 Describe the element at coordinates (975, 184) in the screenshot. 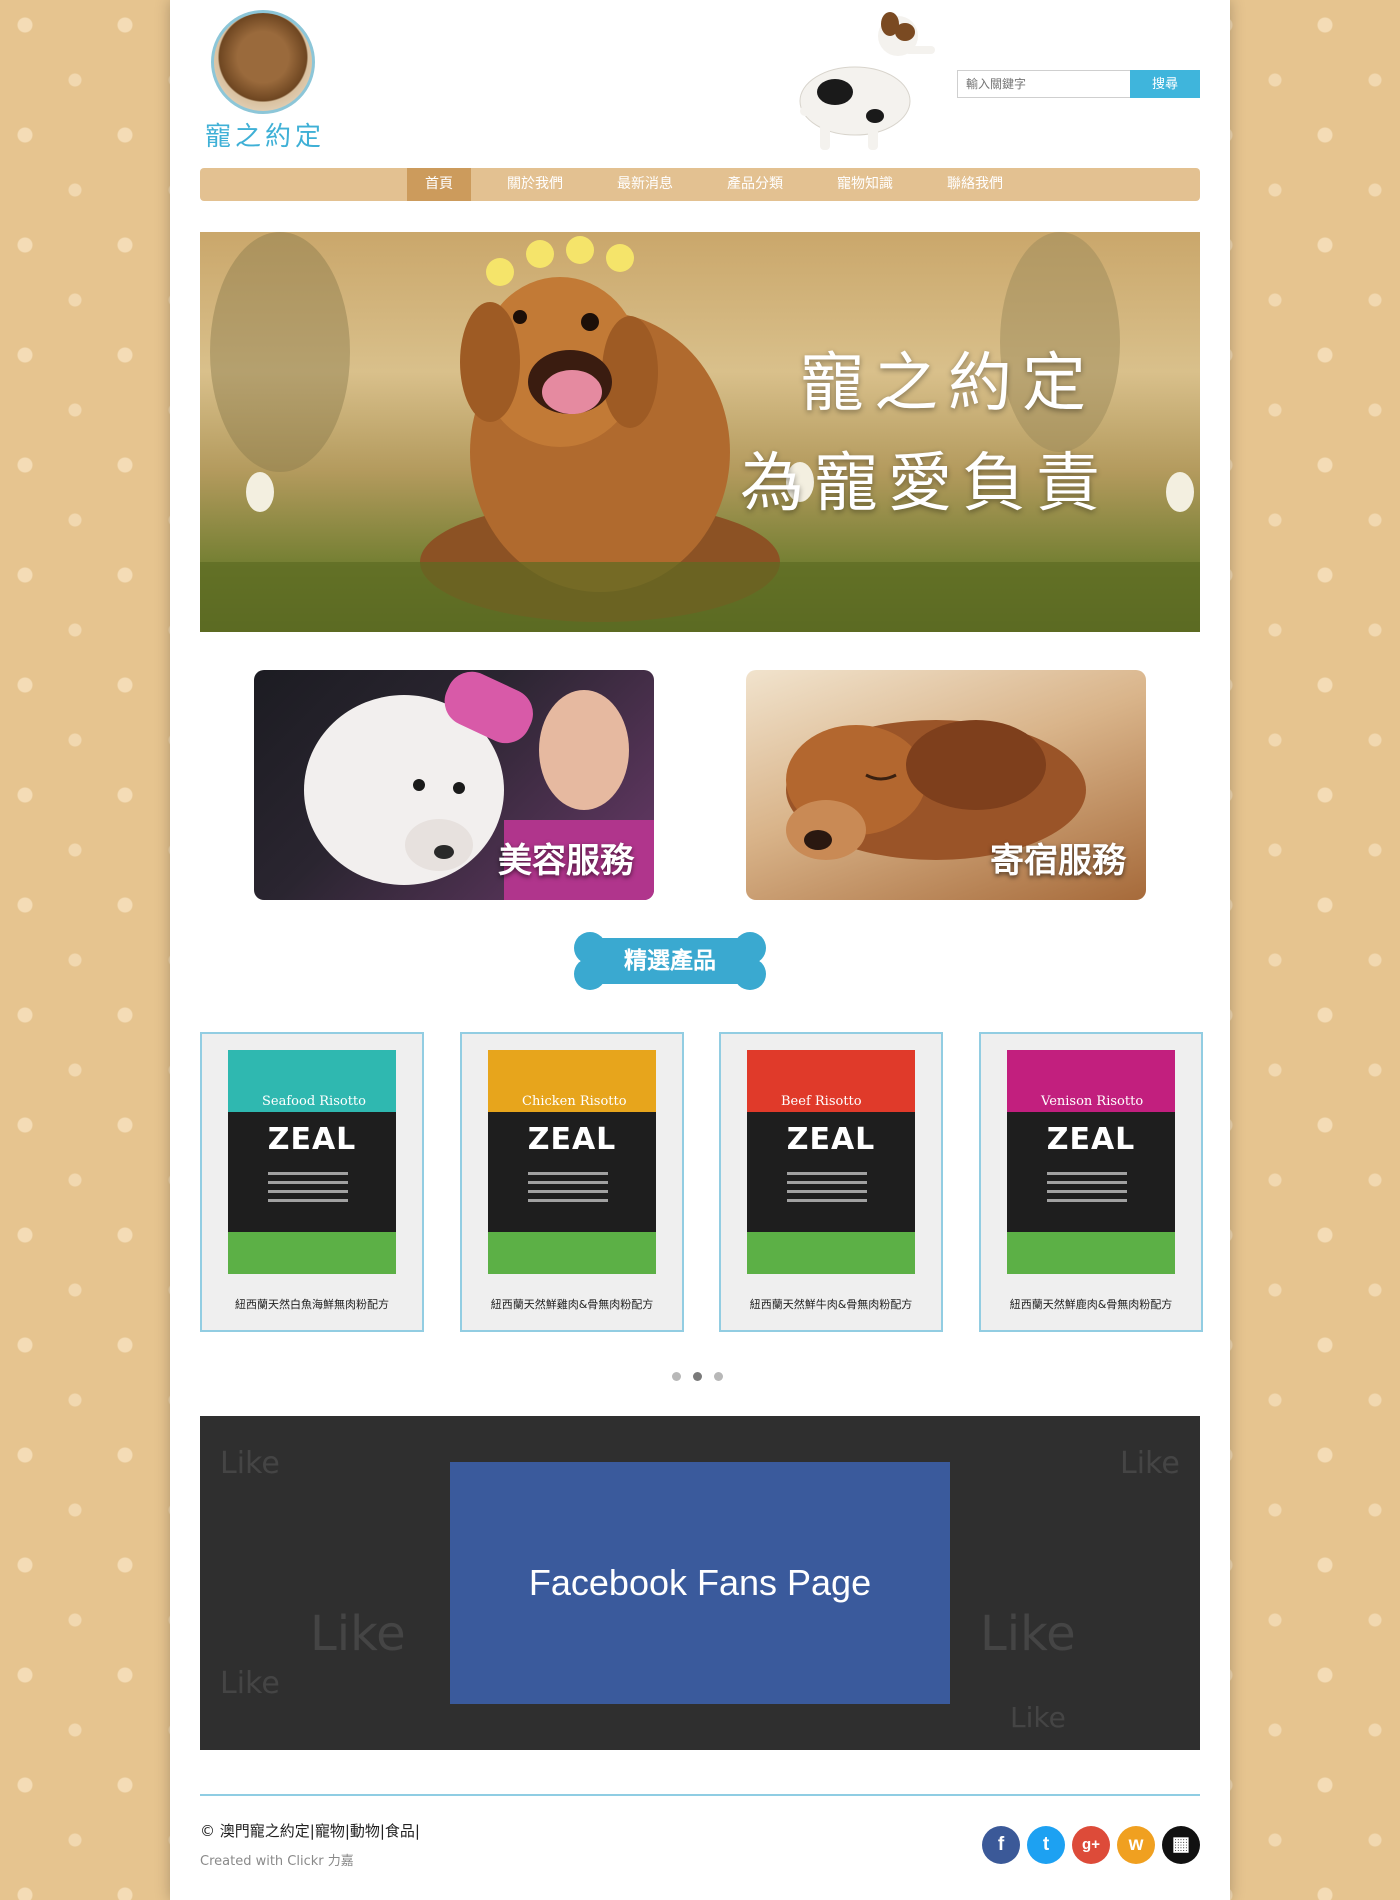

I see `nav-item-contact: 聯絡我們` at that location.